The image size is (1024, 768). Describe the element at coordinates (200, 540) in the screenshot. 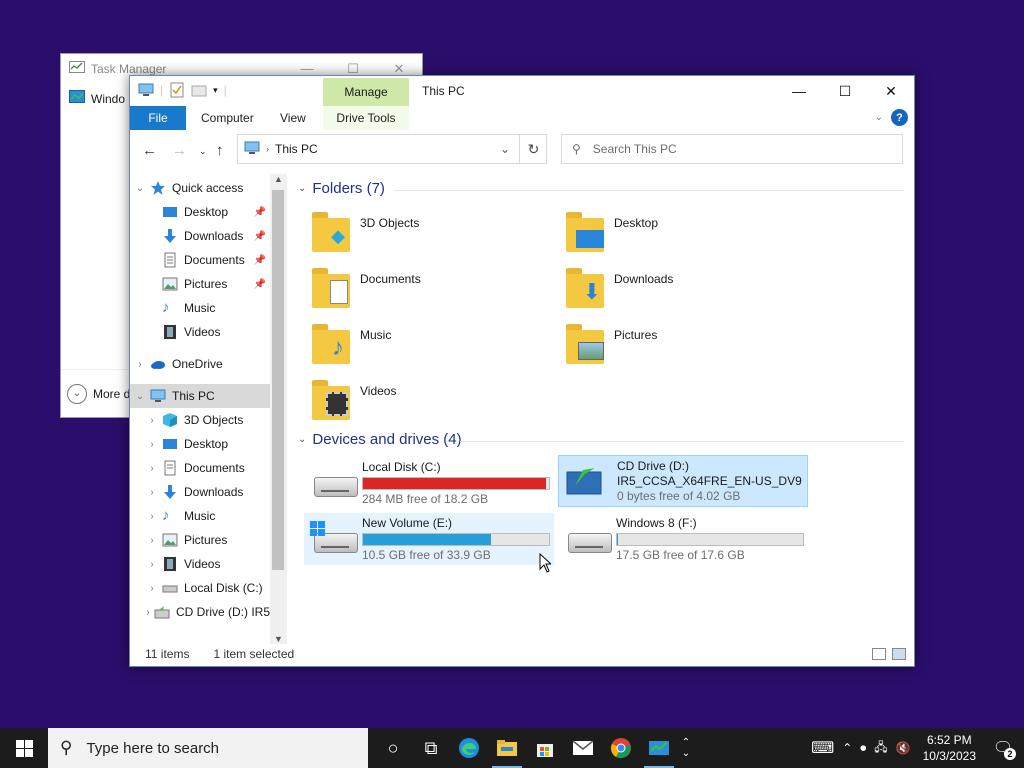

I see `sidebar-item-pictures: › Pictures` at that location.